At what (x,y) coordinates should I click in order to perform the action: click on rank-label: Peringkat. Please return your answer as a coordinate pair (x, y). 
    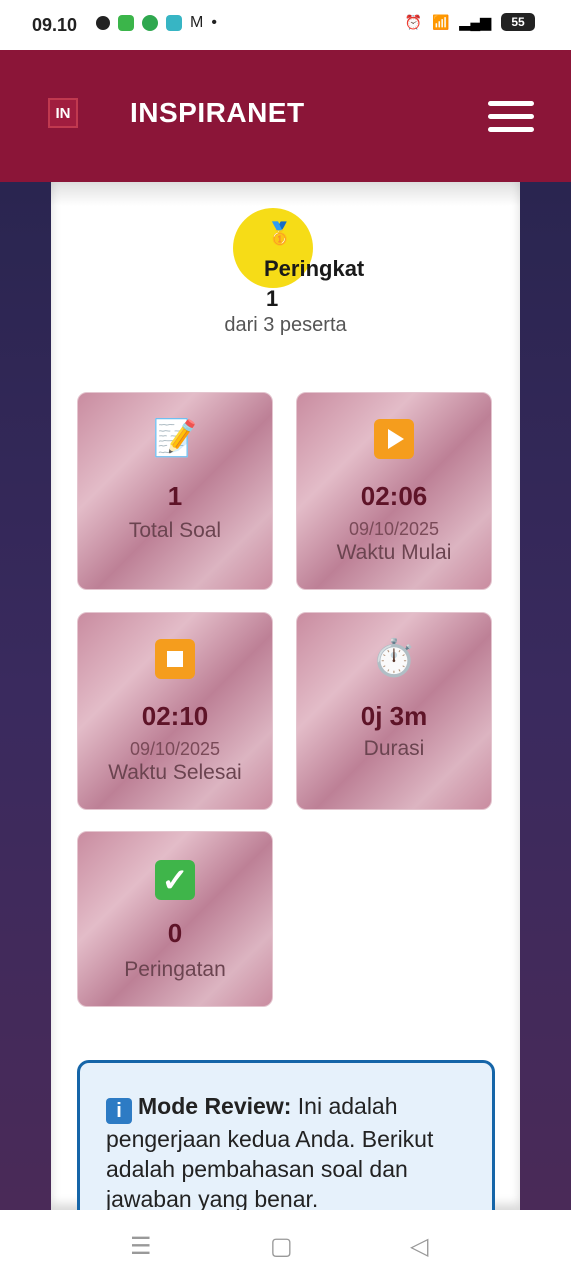
    Looking at the image, I should click on (314, 268).